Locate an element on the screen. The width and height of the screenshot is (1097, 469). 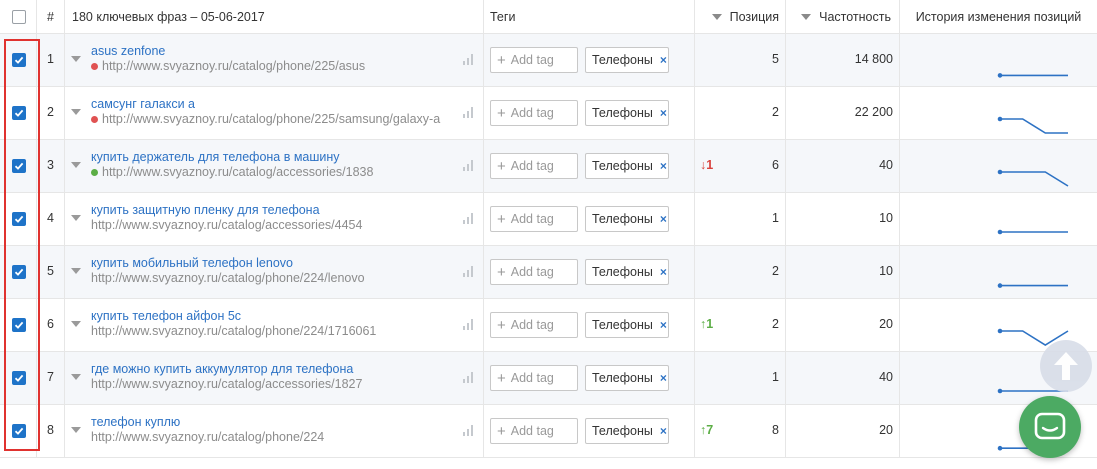
plus-icon: + is located at coordinates (501, 431).